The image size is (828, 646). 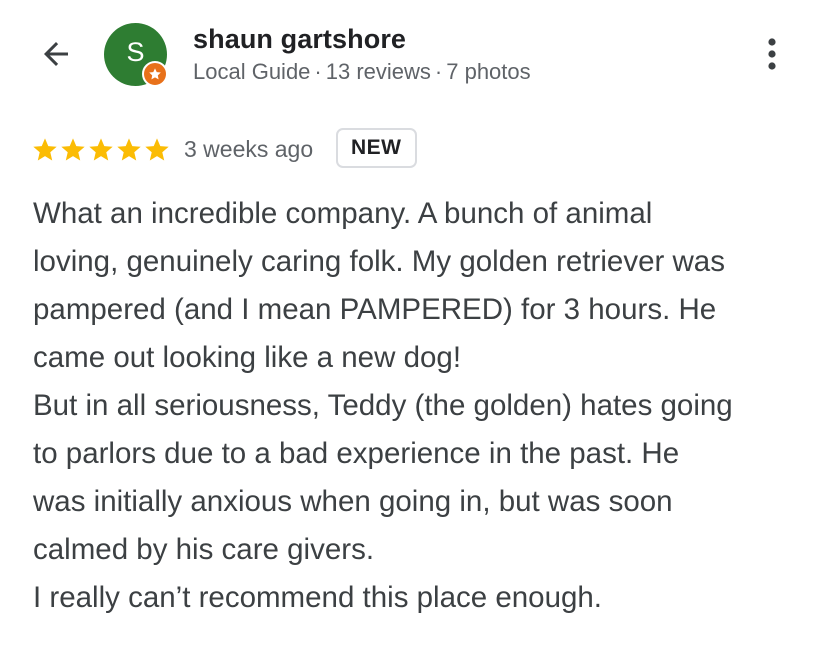 What do you see at coordinates (376, 148) in the screenshot?
I see `new-badge: NEW` at bounding box center [376, 148].